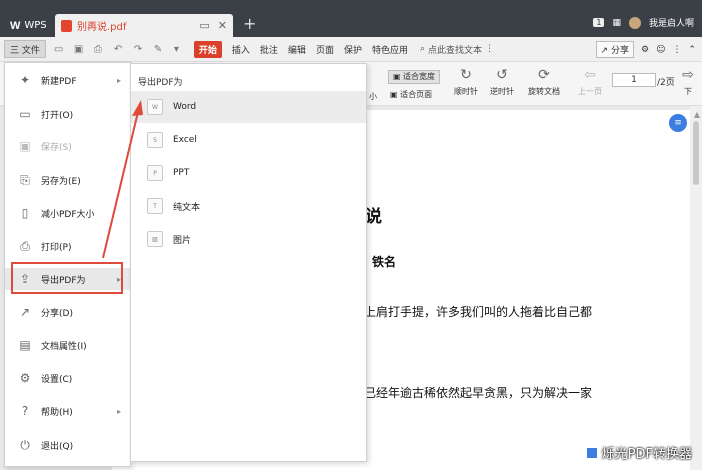  I want to click on menu-item-share: ↗ 分享(D), so click(67, 312).